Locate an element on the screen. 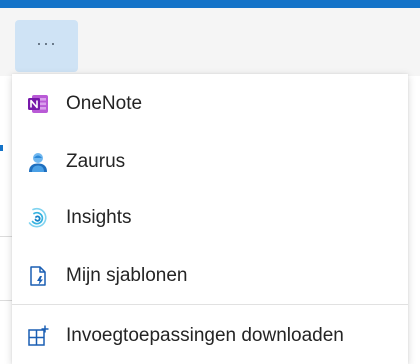 The width and height of the screenshot is (420, 364). menu-item-get-add-ins: Invoegtoepassingen downloaden is located at coordinates (210, 336).